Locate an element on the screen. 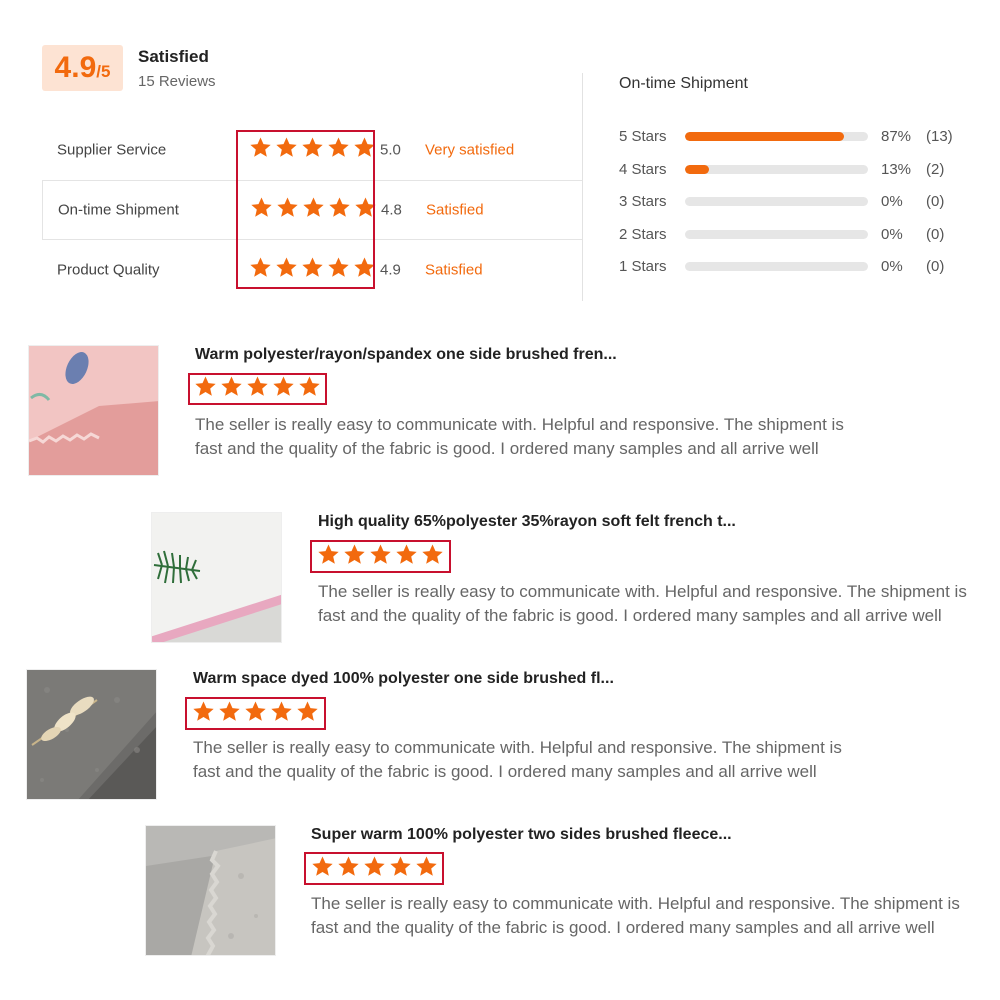  overall-score-badge: 4.9 /5 is located at coordinates (82, 68).